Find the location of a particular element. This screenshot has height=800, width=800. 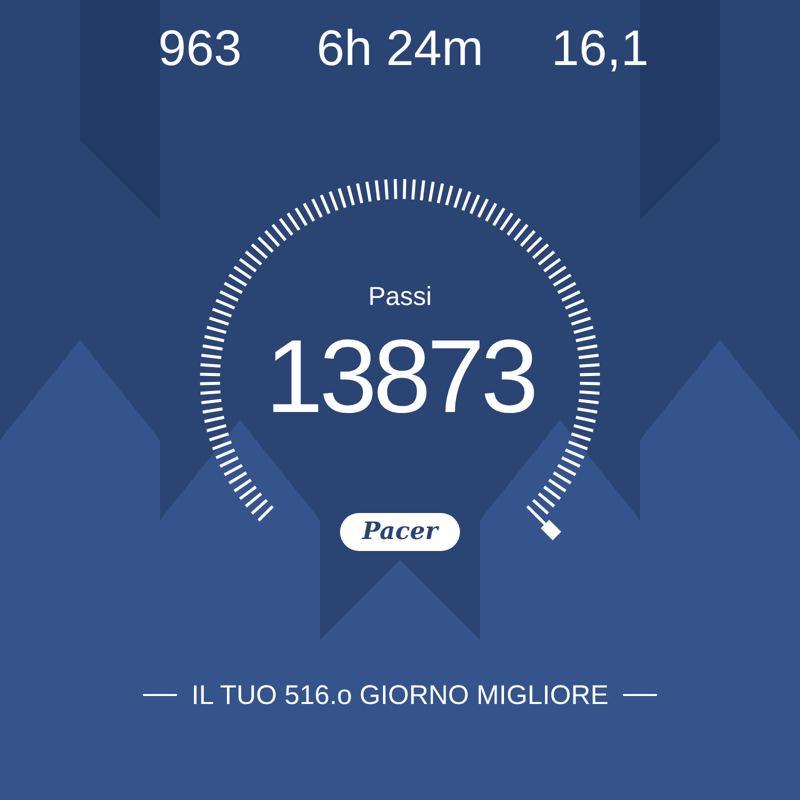

gauge-marker is located at coordinates (548, 527).